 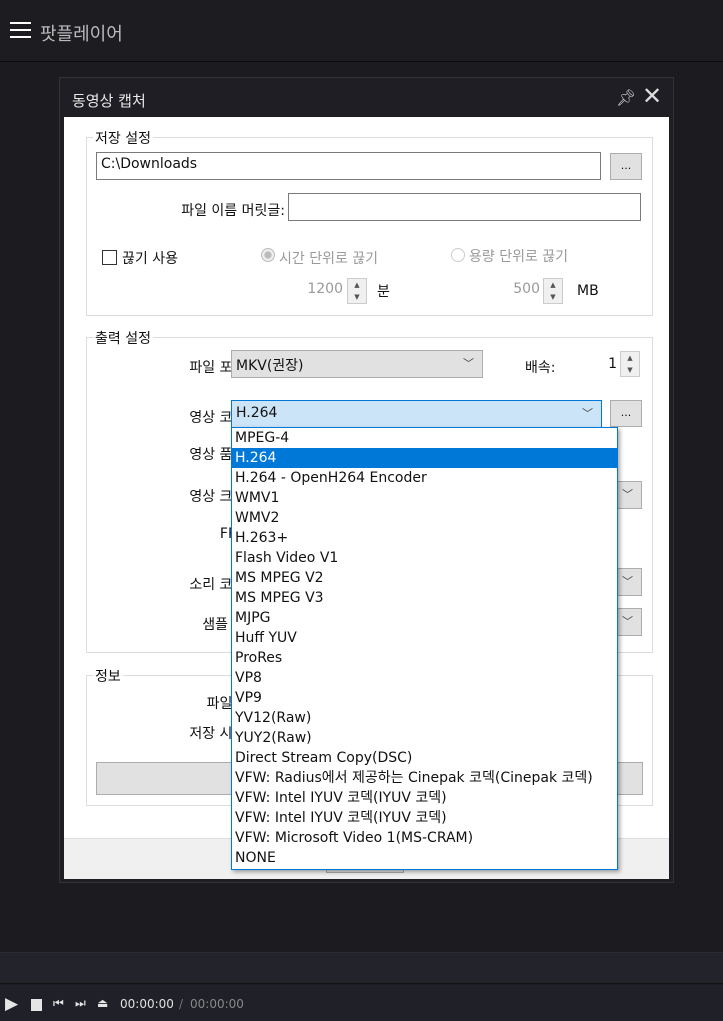 I want to click on codec-option: VP9, so click(x=424, y=698).